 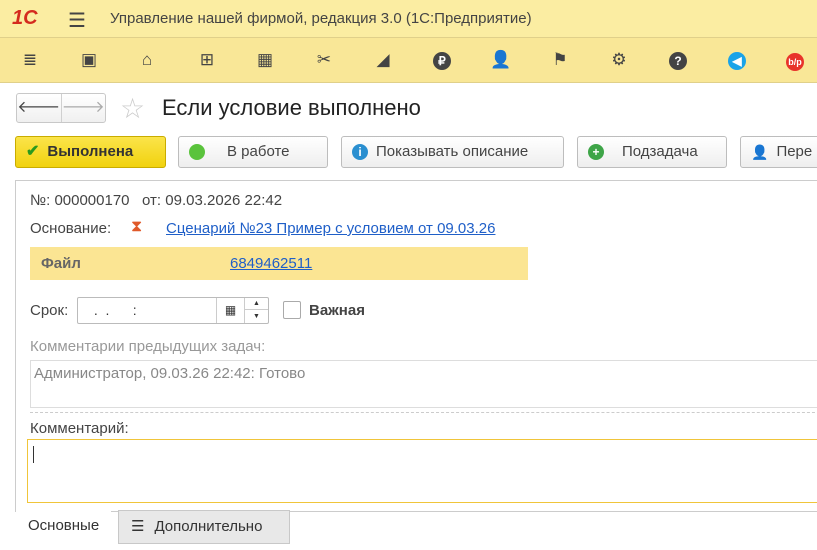 I want to click on done-label: Выполнена, so click(x=90, y=151).